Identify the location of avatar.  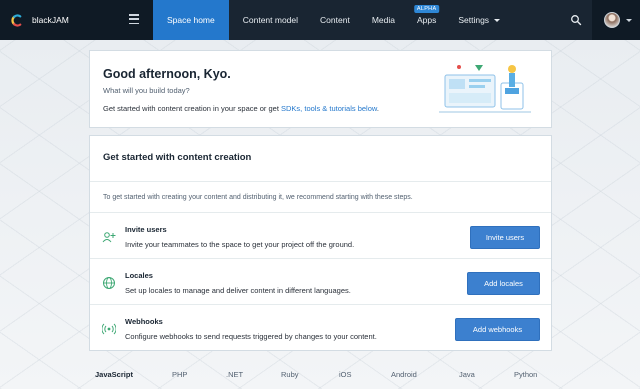
(612, 20).